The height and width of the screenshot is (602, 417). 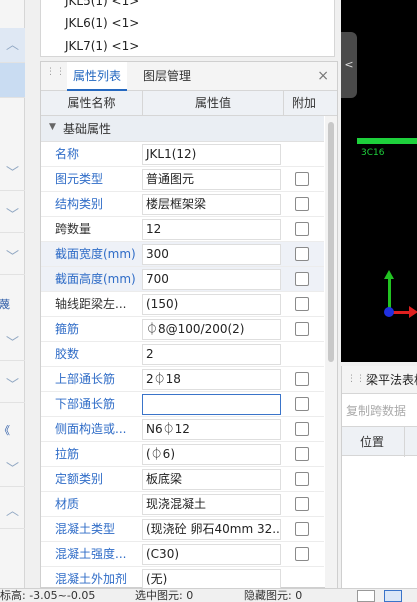 What do you see at coordinates (211, 429) in the screenshot?
I see `property-value-field: N6⏀12` at bounding box center [211, 429].